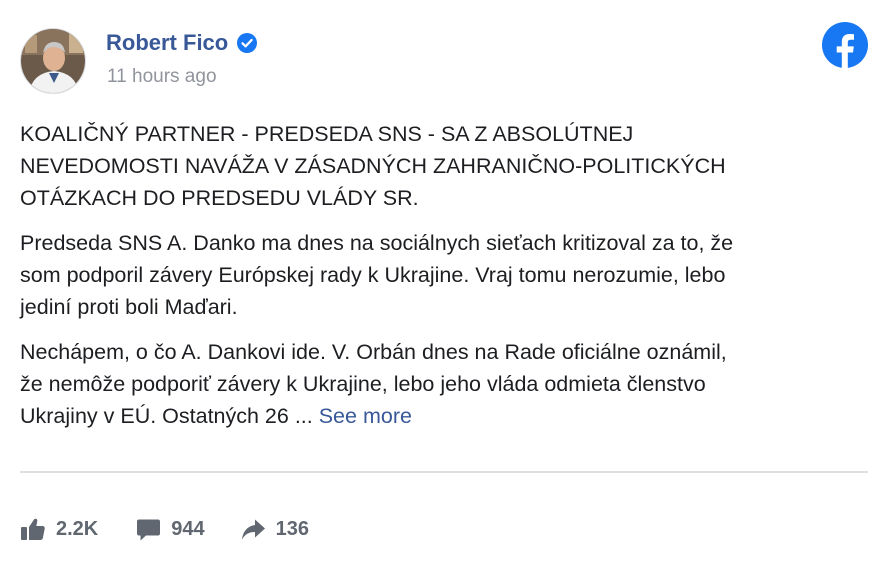  I want to click on comment-count: 944, so click(188, 528).